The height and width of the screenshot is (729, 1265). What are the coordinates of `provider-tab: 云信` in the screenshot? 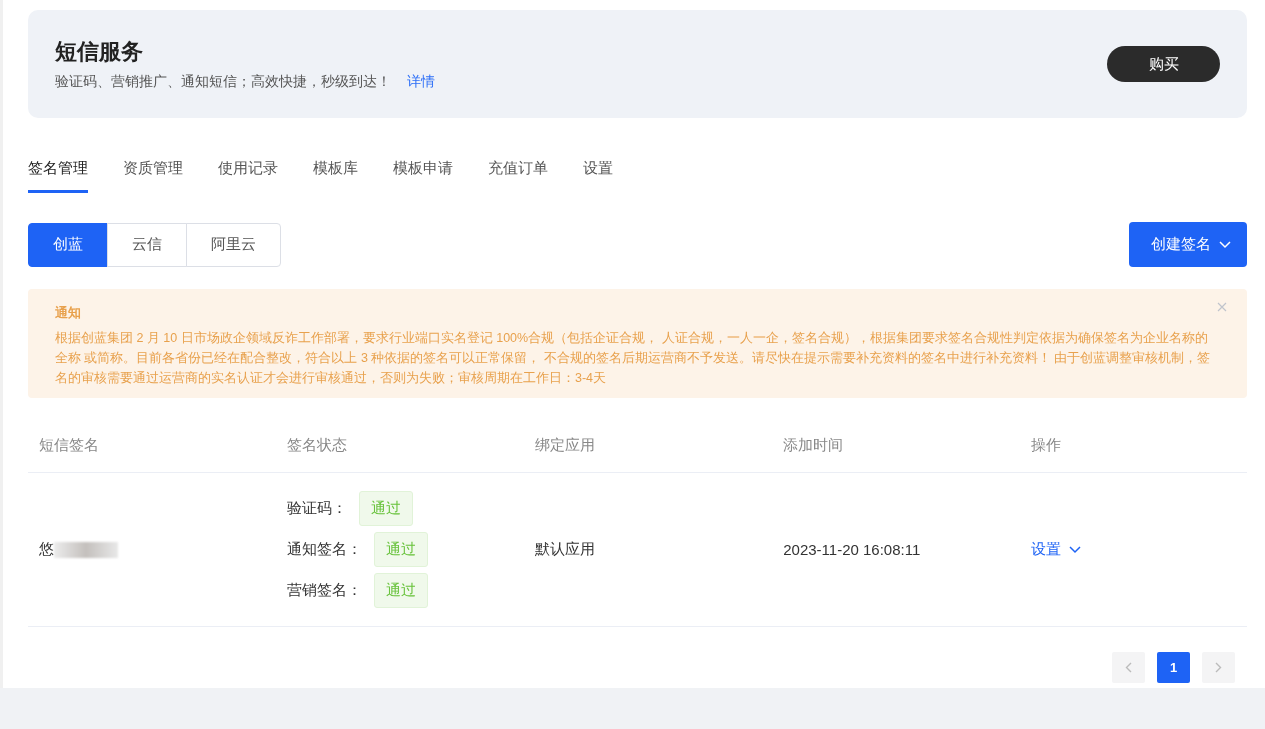 It's located at (147, 244).